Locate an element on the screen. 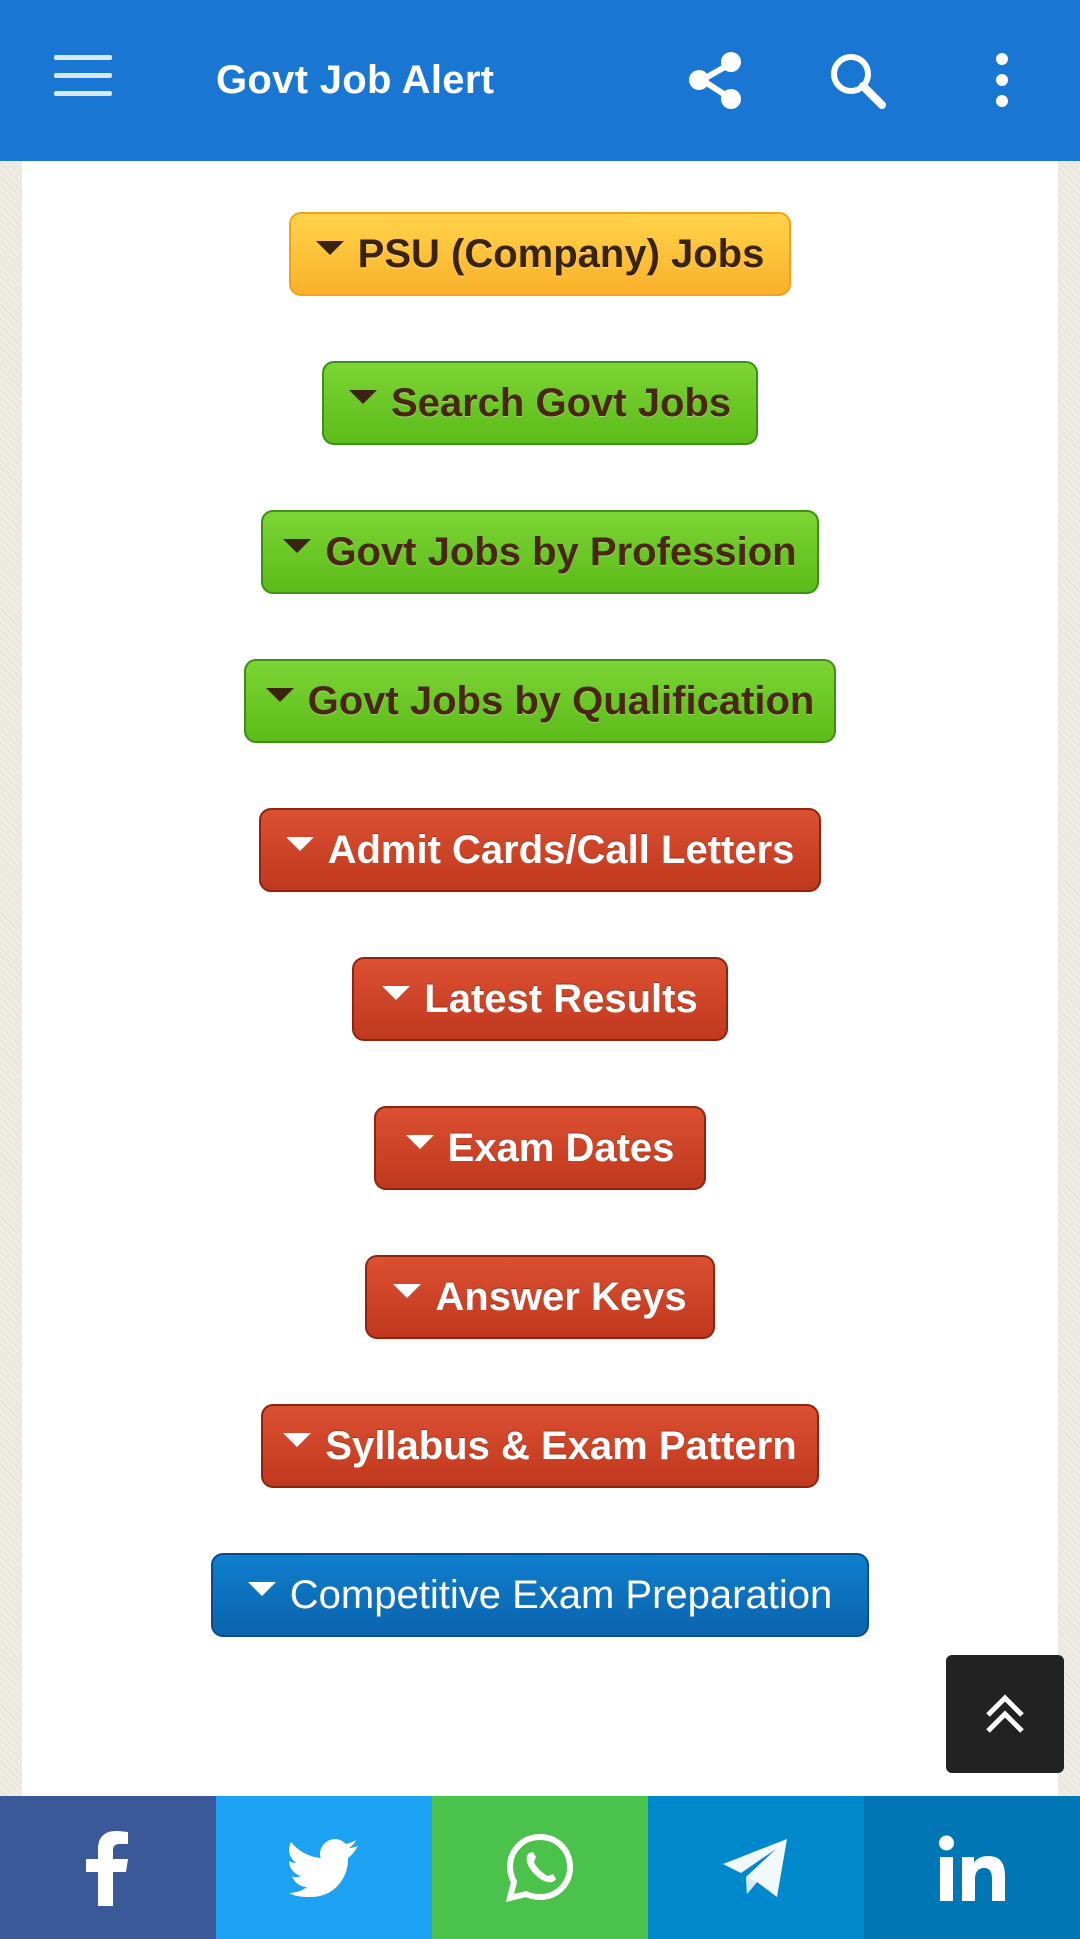 The width and height of the screenshot is (1080, 1939). telegram-icon is located at coordinates (755, 1867).